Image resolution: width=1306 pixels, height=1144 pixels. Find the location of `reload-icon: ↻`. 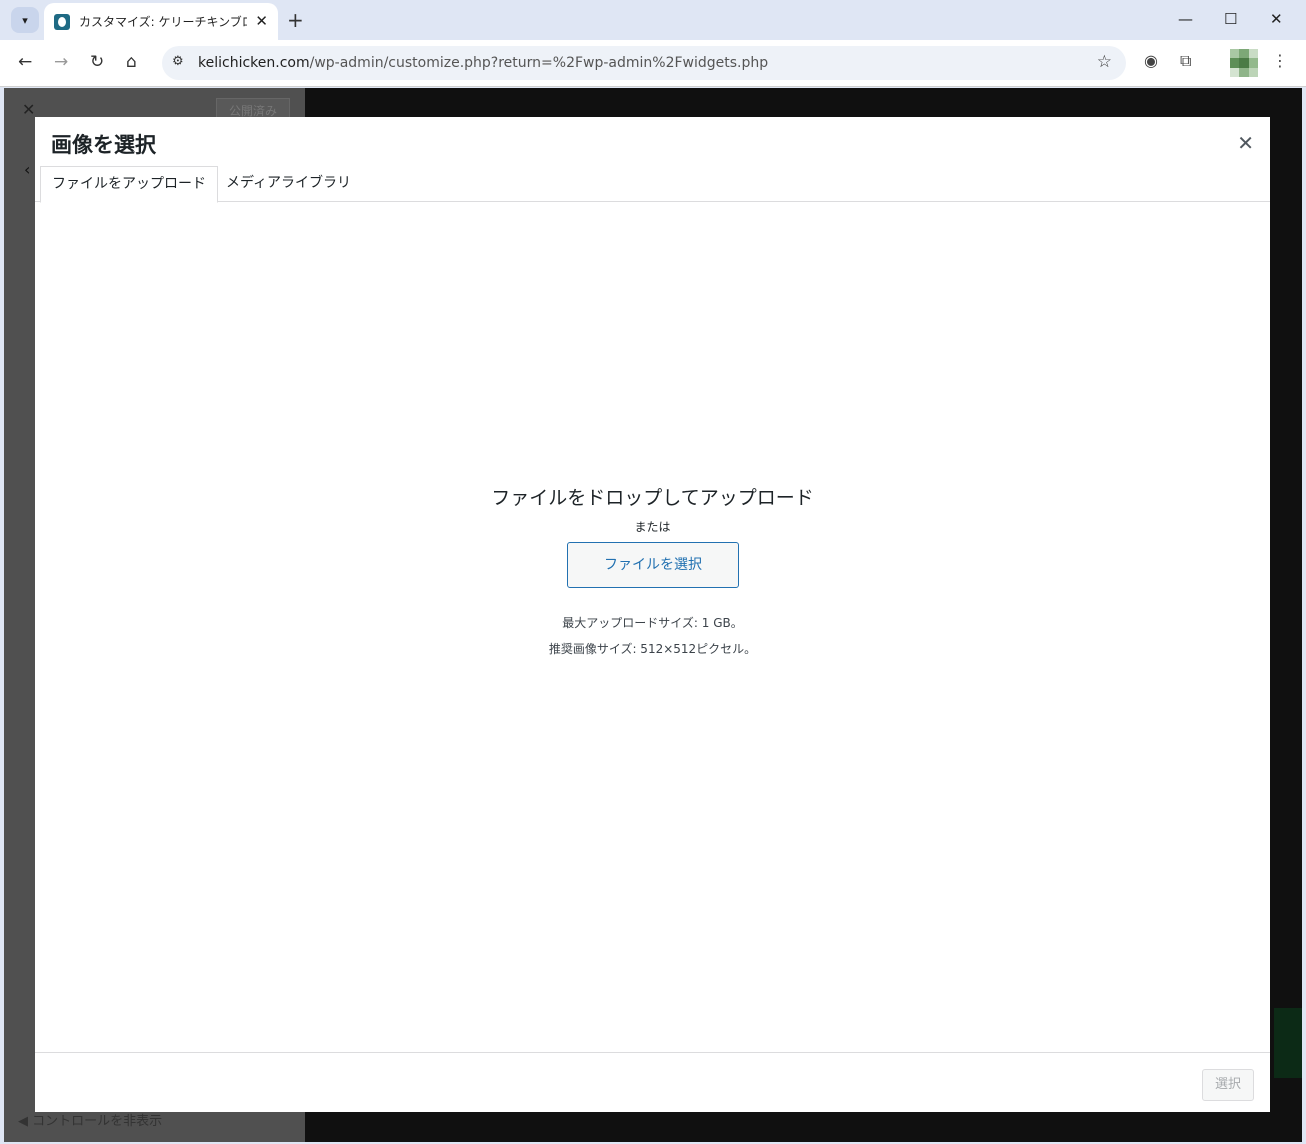

reload-icon: ↻ is located at coordinates (97, 62).